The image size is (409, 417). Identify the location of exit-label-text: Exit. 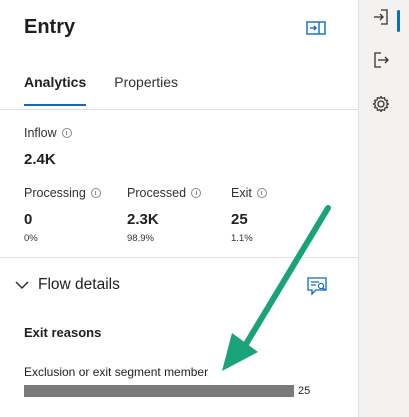
(241, 193).